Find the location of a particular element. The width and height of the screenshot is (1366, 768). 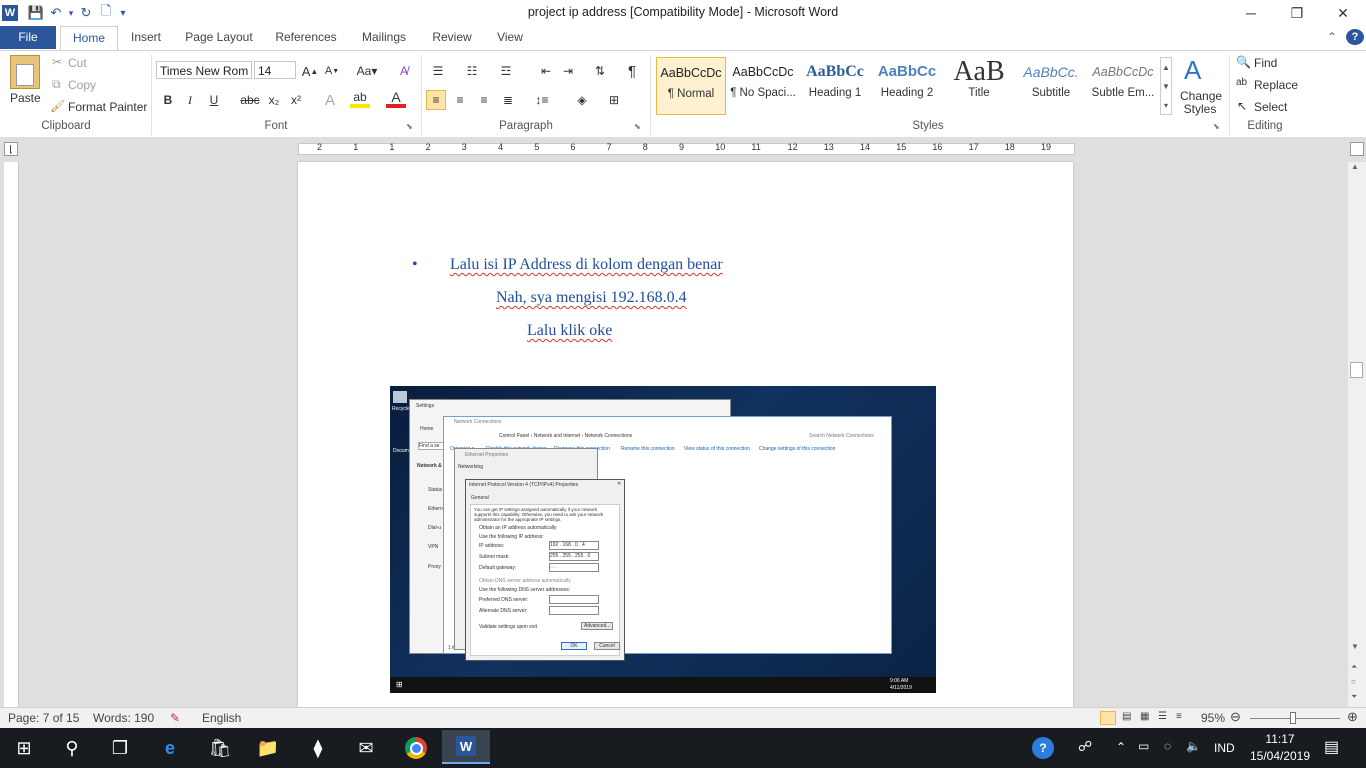

borders-icon: ⊞ is located at coordinates (614, 100).